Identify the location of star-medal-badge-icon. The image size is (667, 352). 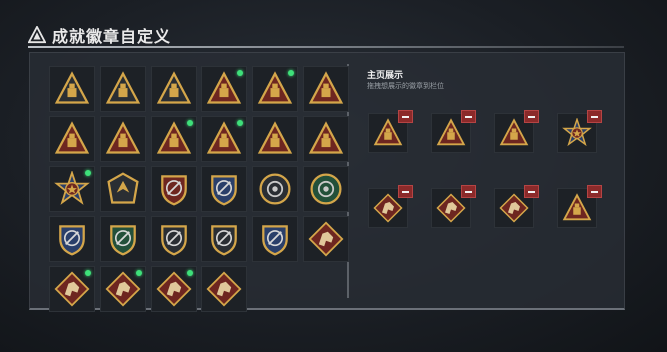
(72, 188).